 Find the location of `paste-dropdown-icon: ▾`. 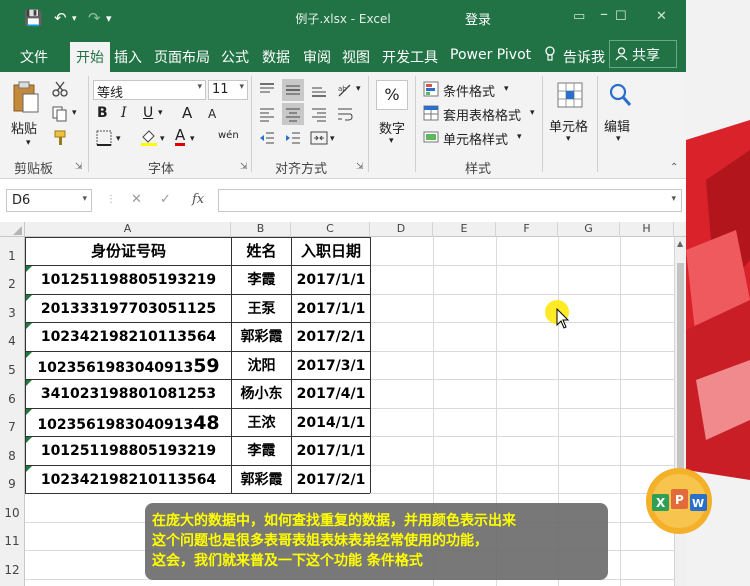

paste-dropdown-icon: ▾ is located at coordinates (28, 143).